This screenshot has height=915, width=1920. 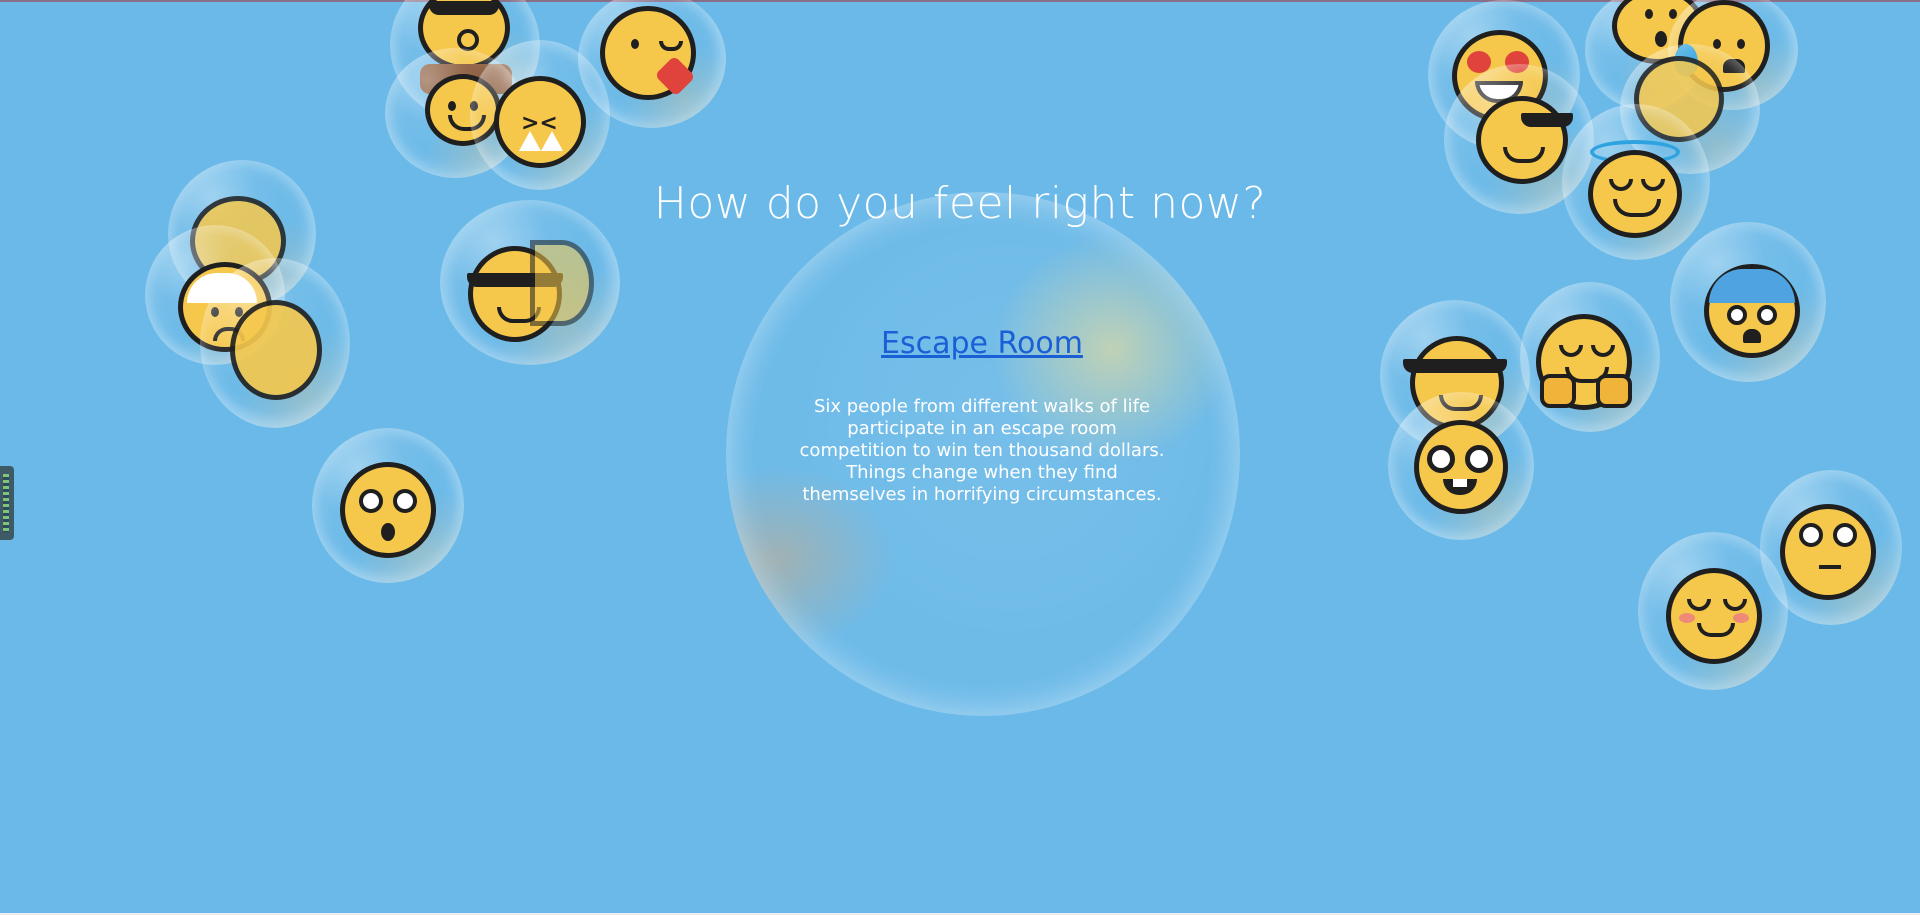 I want to click on astonished-face-icon, so click(x=388, y=510).